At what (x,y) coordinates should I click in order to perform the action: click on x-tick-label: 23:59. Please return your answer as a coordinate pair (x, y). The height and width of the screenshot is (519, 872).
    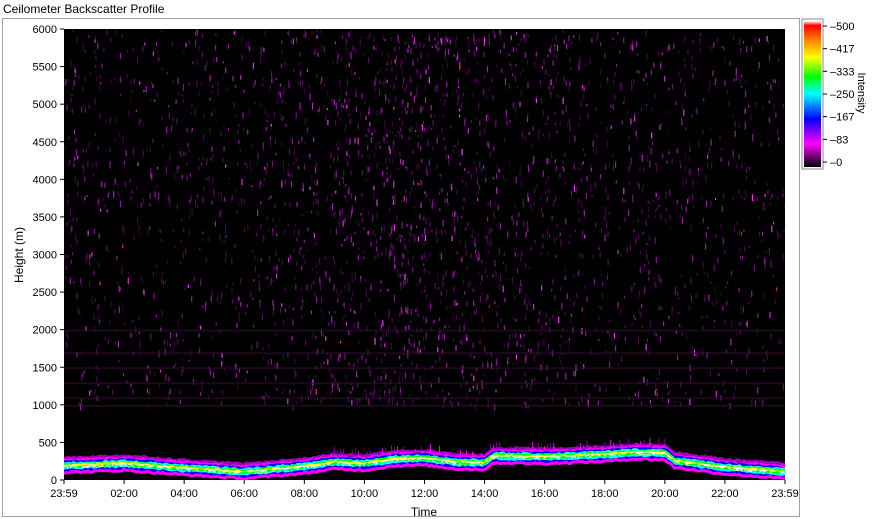
    Looking at the image, I should click on (785, 494).